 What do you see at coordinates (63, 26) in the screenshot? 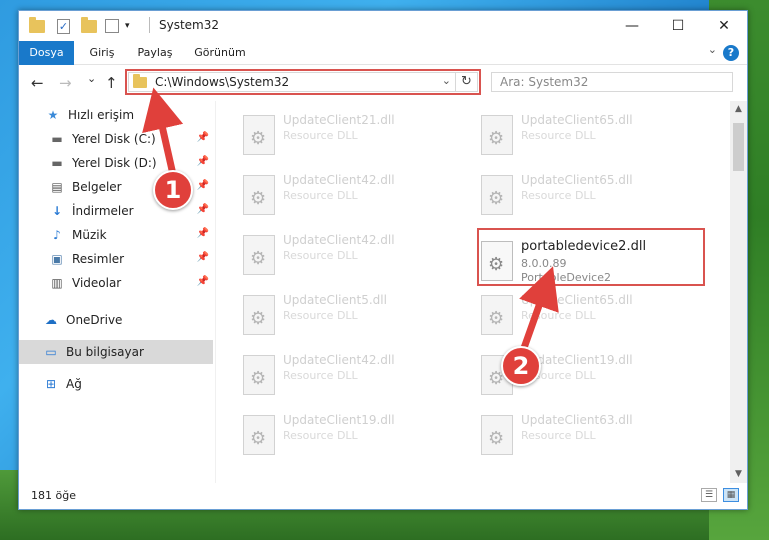
I see `quick-access-properties-icon: ✓` at bounding box center [63, 26].